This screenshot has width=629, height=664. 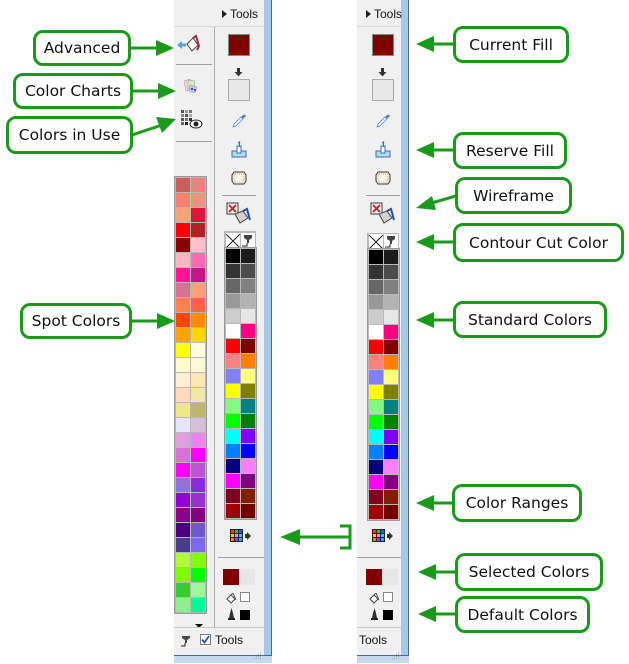 I want to click on right-current-fill-swatch, so click(x=383, y=45).